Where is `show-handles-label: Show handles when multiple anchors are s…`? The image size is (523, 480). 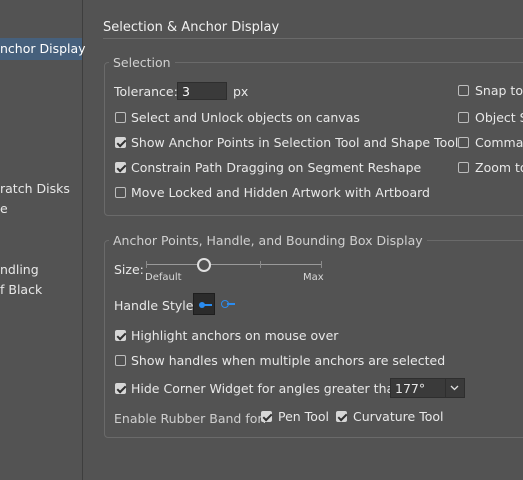 show-handles-label: Show handles when multiple anchors are s… is located at coordinates (288, 360).